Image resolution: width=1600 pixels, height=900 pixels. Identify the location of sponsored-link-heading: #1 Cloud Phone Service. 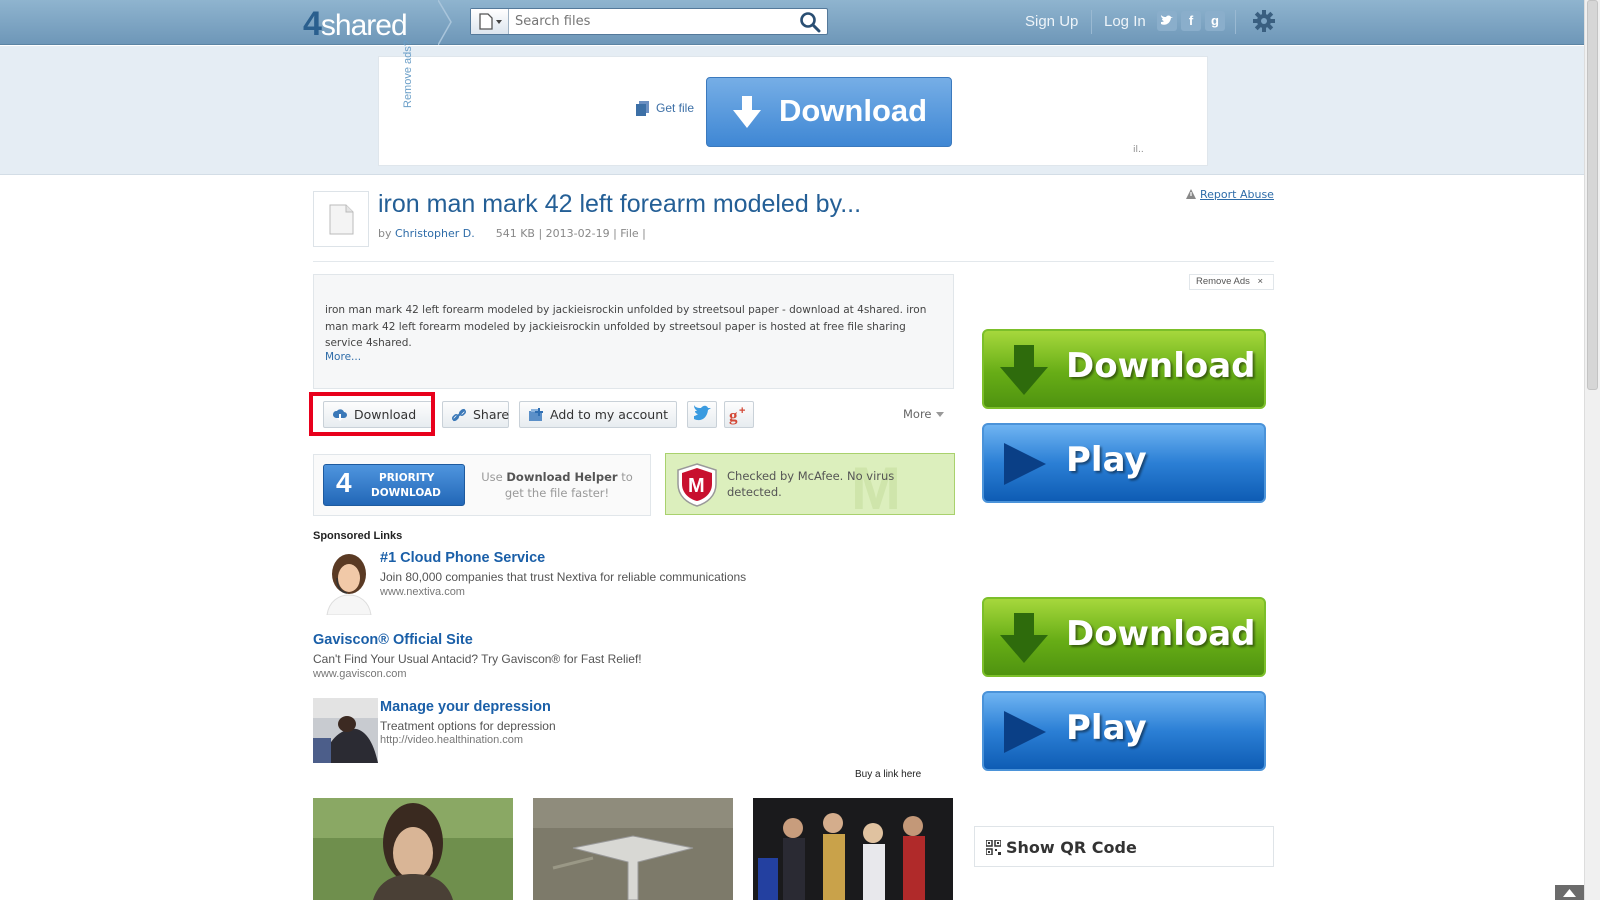
(462, 558).